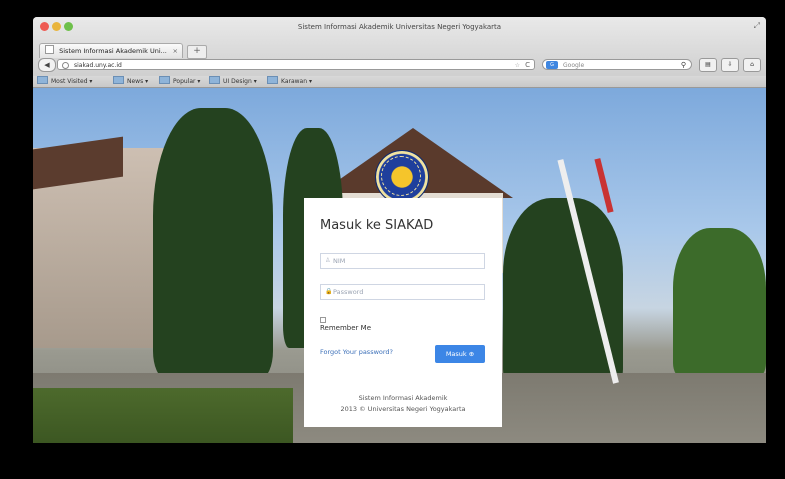  Describe the element at coordinates (289, 81) in the screenshot. I see `bookmark-karawan: Karawan ▾` at that location.